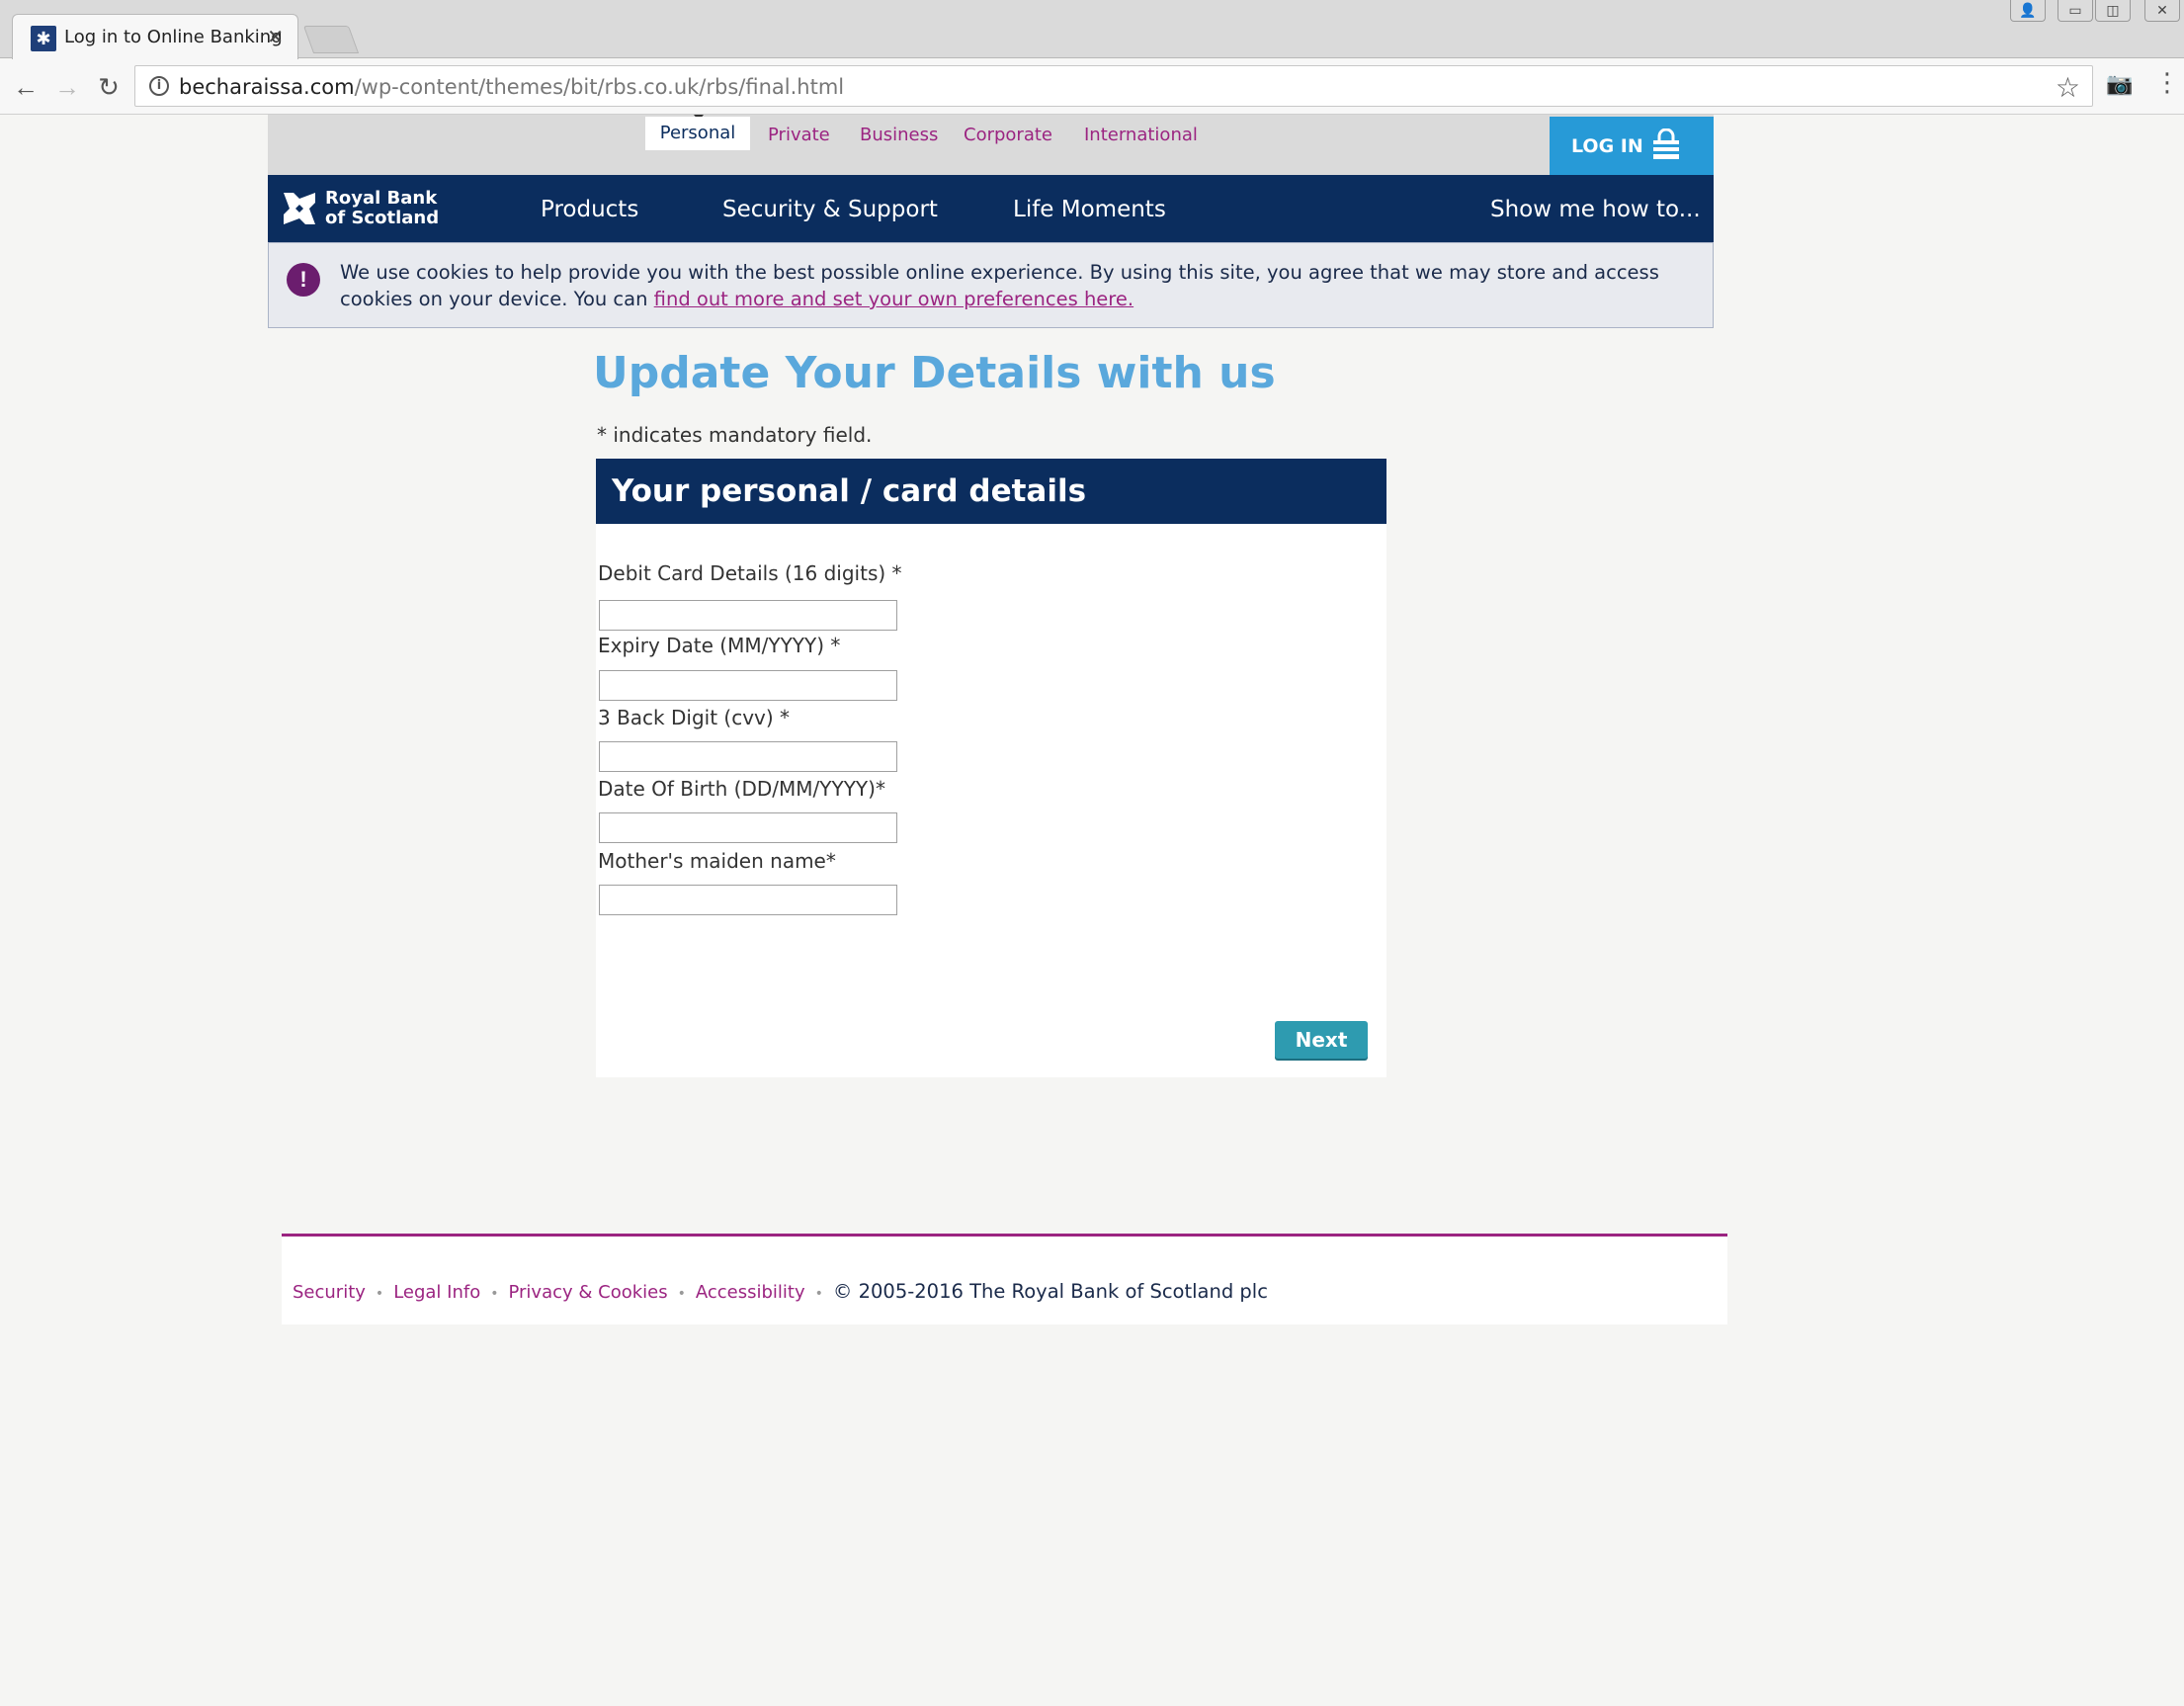 The image size is (2184, 1706). I want to click on footer-link-privacy-cookies: Privacy & Cookies, so click(587, 1292).